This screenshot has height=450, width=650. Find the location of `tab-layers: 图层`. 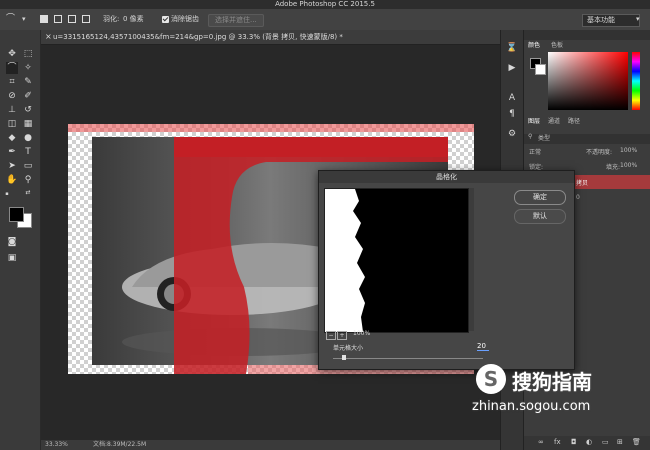

tab-layers: 图层 is located at coordinates (534, 120).